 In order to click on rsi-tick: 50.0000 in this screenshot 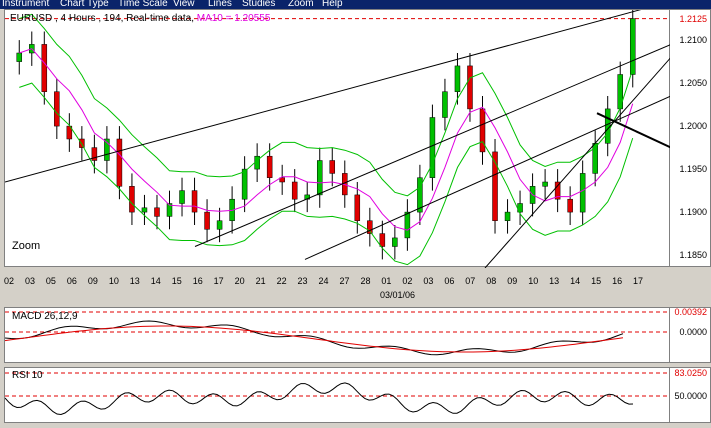, I will do `click(690, 396)`.